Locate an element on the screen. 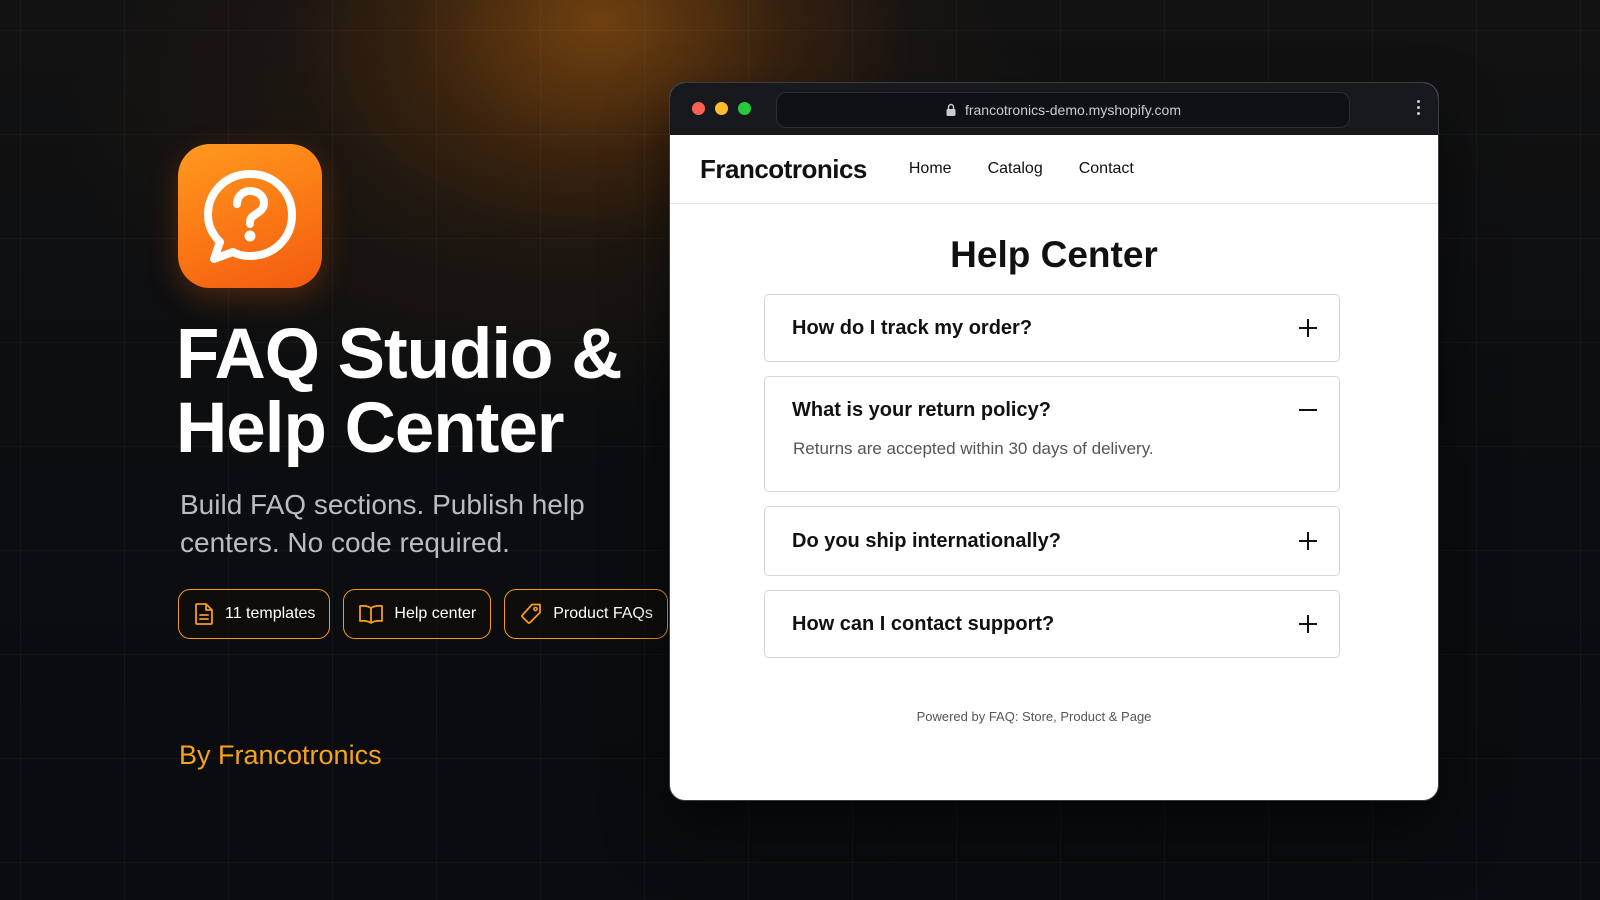 Image resolution: width=1600 pixels, height=900 pixels. document-icon is located at coordinates (204, 614).